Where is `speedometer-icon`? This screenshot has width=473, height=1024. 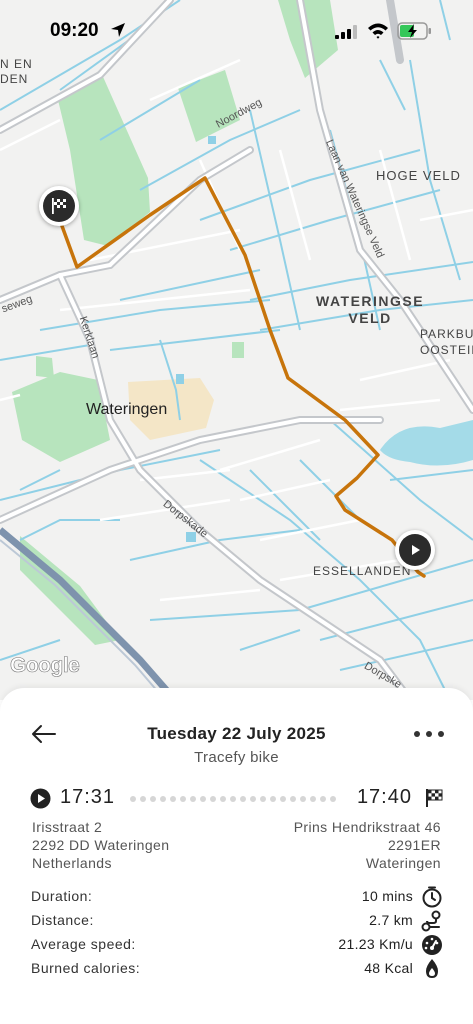 speedometer-icon is located at coordinates (432, 945).